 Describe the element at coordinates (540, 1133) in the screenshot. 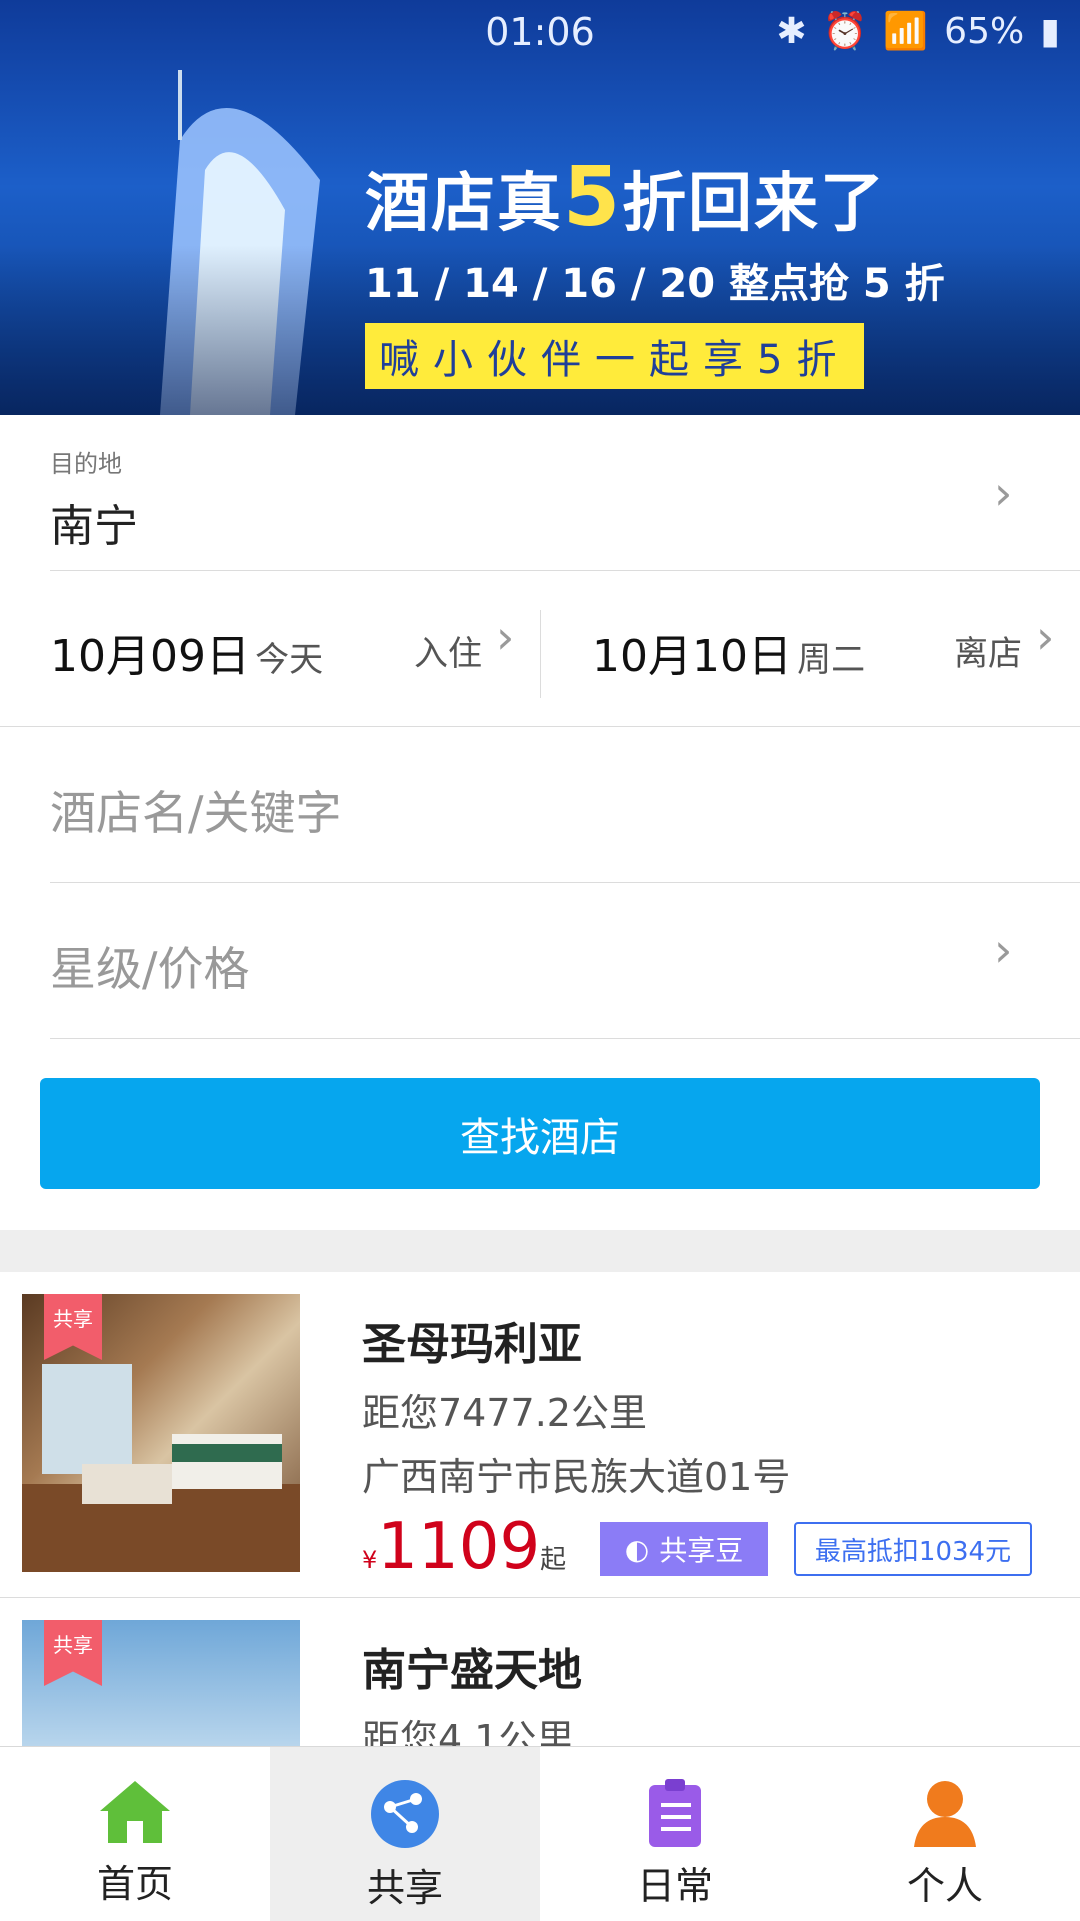

I see `search-hotel-button: 查找酒店` at that location.